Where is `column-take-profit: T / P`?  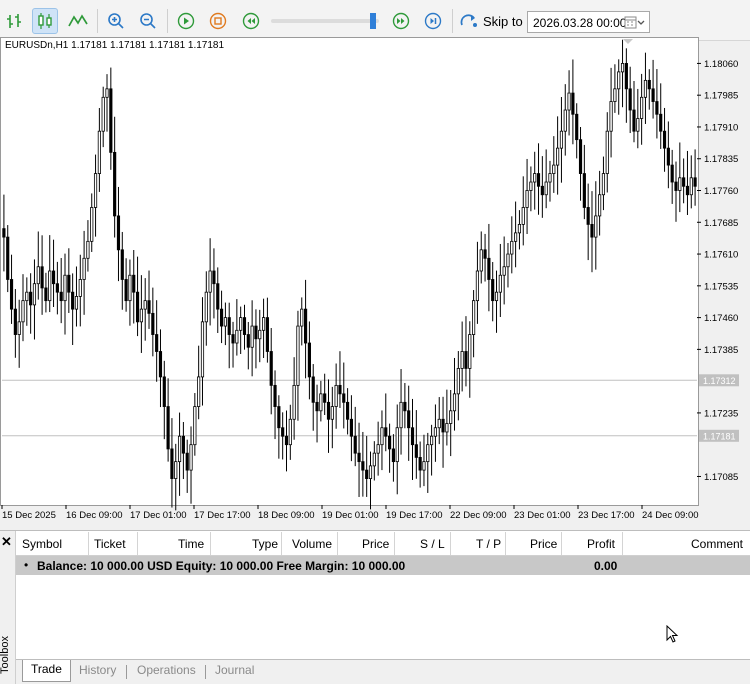 column-take-profit: T / P is located at coordinates (488, 544).